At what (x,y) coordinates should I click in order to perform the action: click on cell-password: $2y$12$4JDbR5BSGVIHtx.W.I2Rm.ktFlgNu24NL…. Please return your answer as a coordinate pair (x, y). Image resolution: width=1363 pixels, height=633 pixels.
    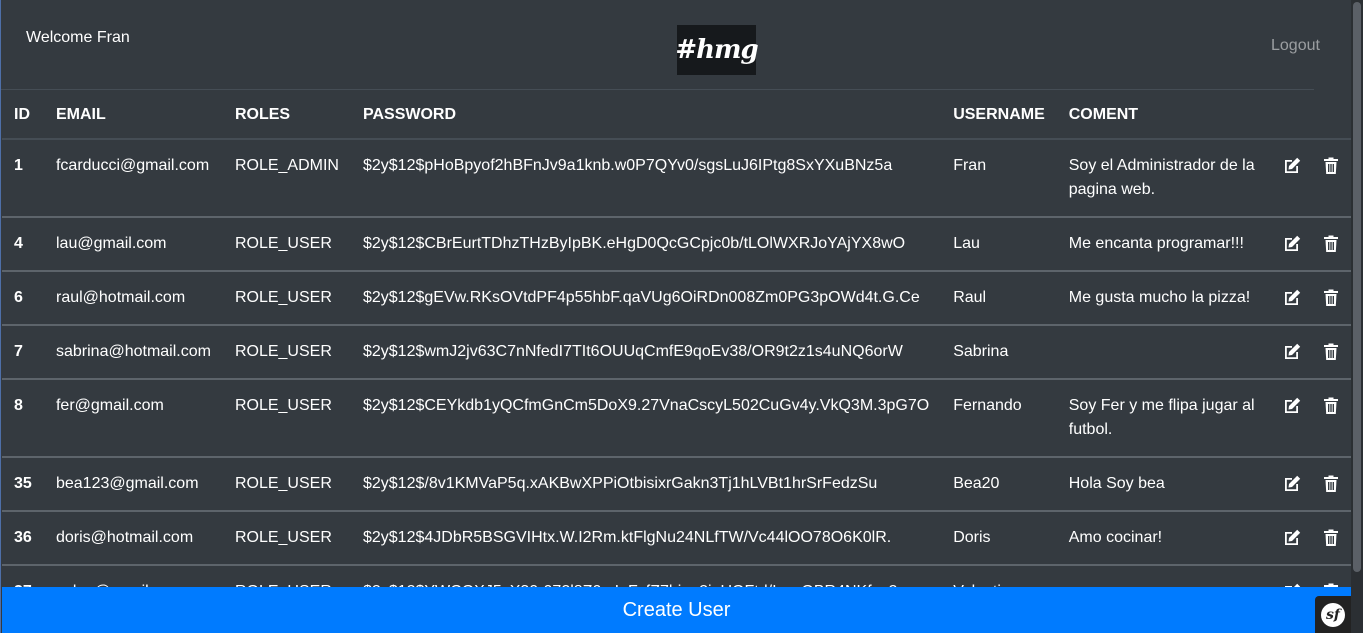
    Looking at the image, I should click on (646, 538).